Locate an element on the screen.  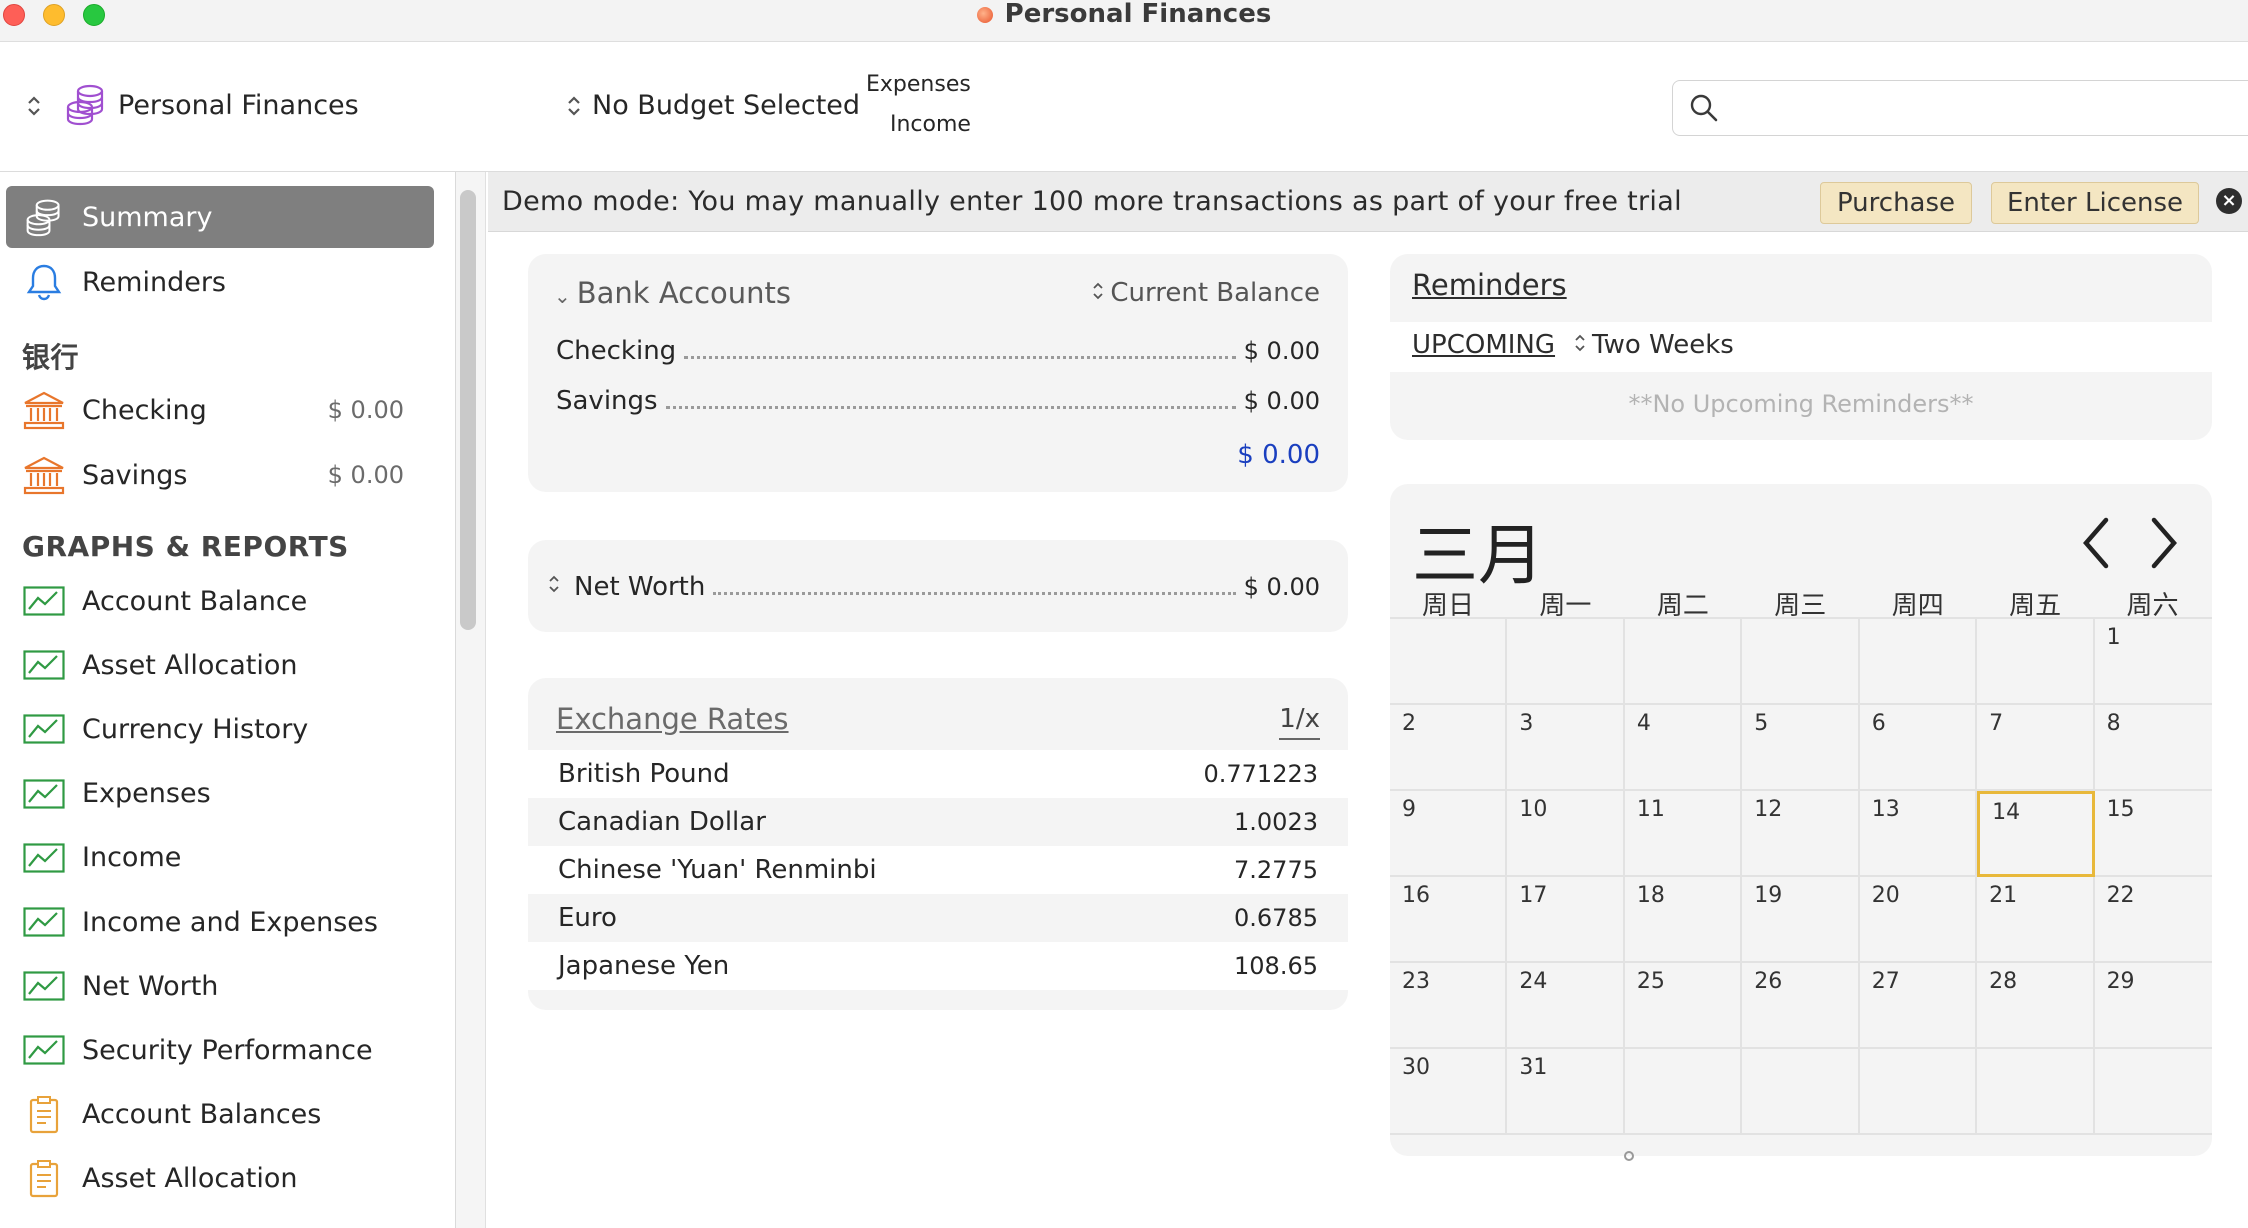
calendar-day: 22 is located at coordinates (2153, 920).